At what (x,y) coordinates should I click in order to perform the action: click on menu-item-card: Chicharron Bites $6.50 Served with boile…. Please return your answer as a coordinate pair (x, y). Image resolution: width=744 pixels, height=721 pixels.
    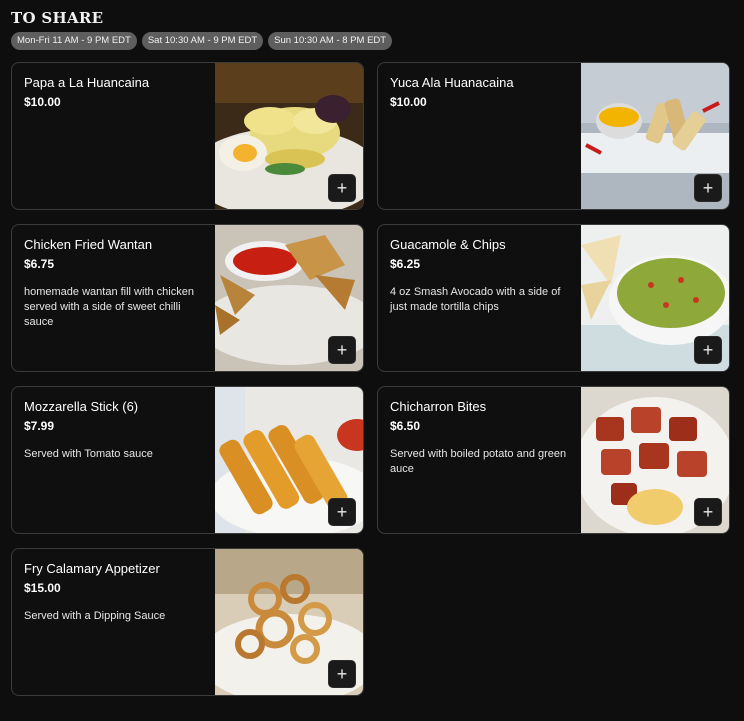
    Looking at the image, I should click on (553, 460).